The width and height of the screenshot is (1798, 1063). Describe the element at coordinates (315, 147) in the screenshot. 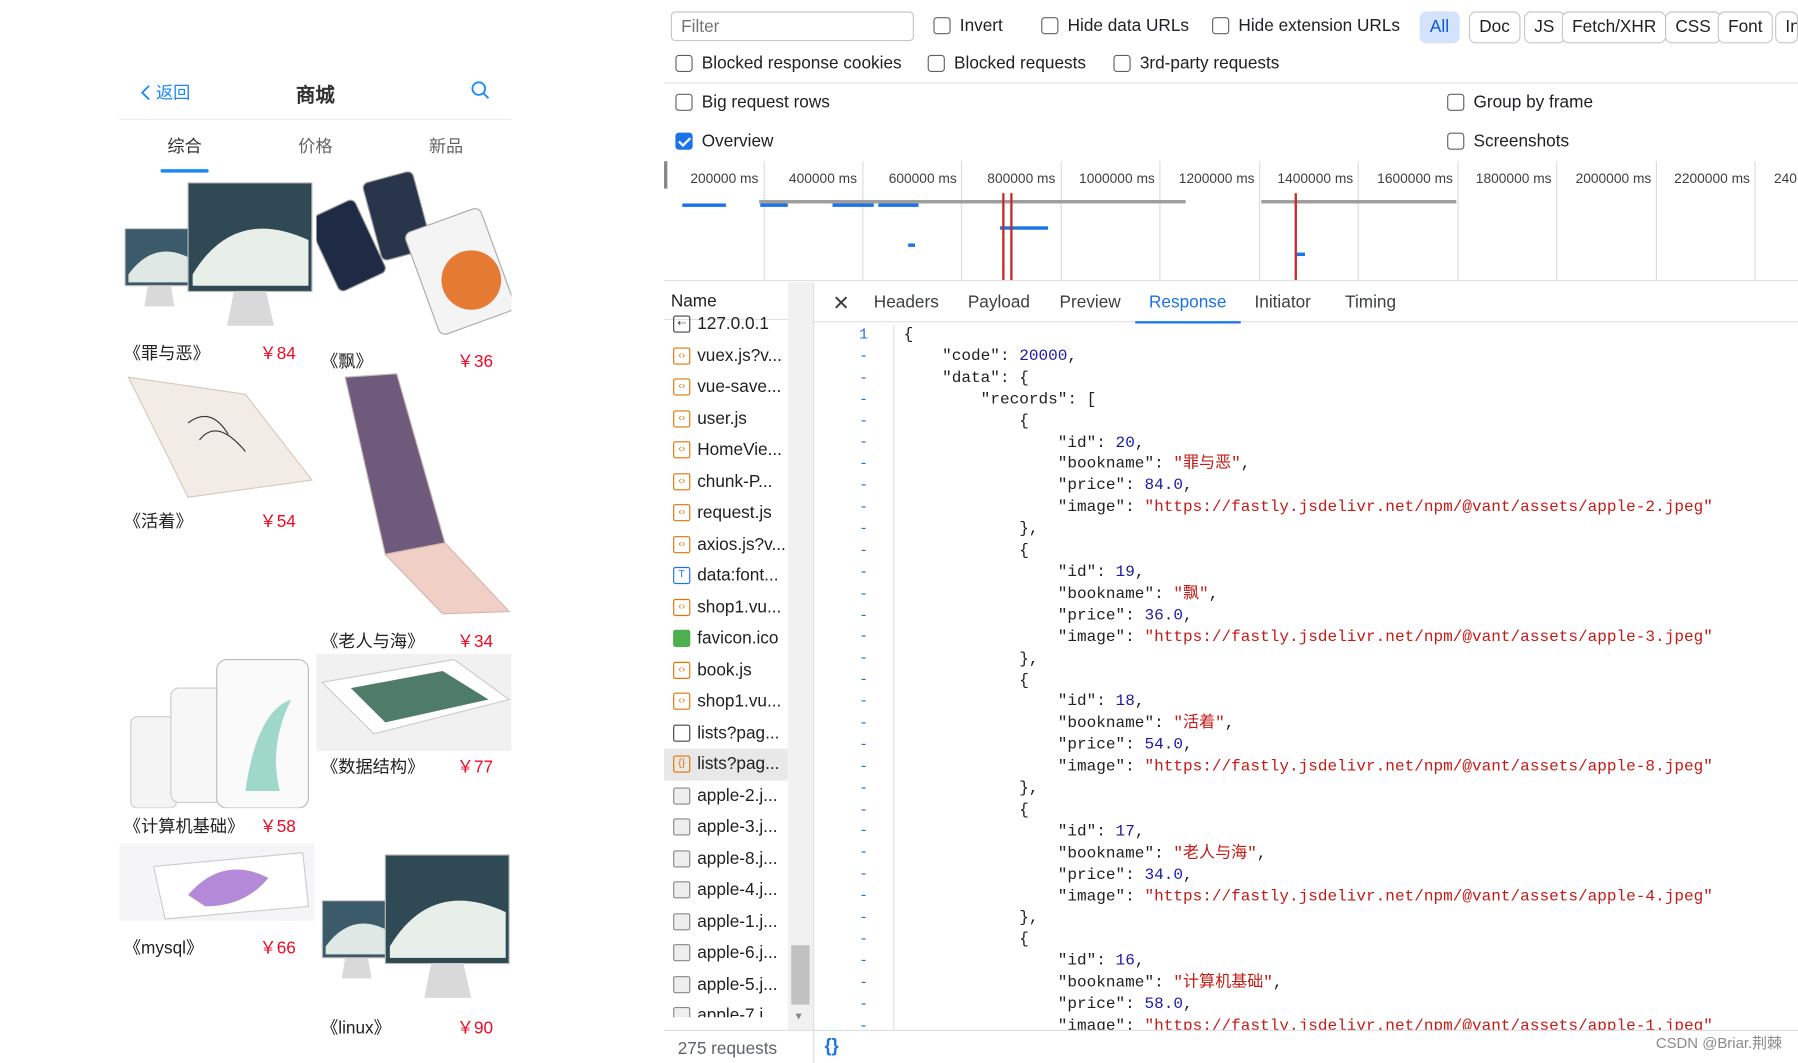

I see `tab-price: 价格` at that location.